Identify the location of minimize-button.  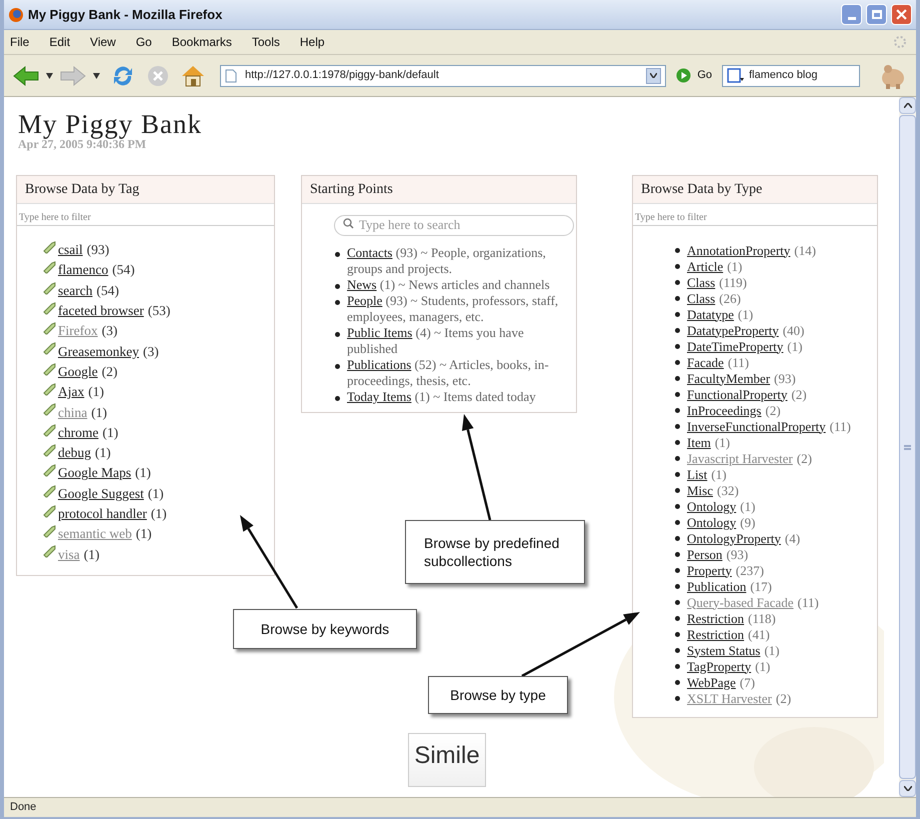
(851, 14).